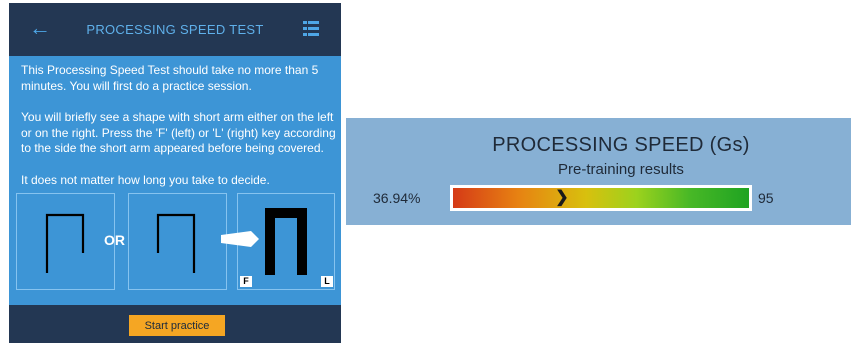  I want to click on shape-short-arm-left-icon, so click(176, 244).